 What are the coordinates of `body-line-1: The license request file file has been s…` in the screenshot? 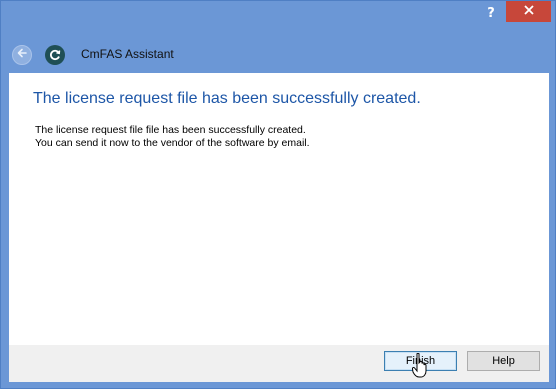 It's located at (170, 130).